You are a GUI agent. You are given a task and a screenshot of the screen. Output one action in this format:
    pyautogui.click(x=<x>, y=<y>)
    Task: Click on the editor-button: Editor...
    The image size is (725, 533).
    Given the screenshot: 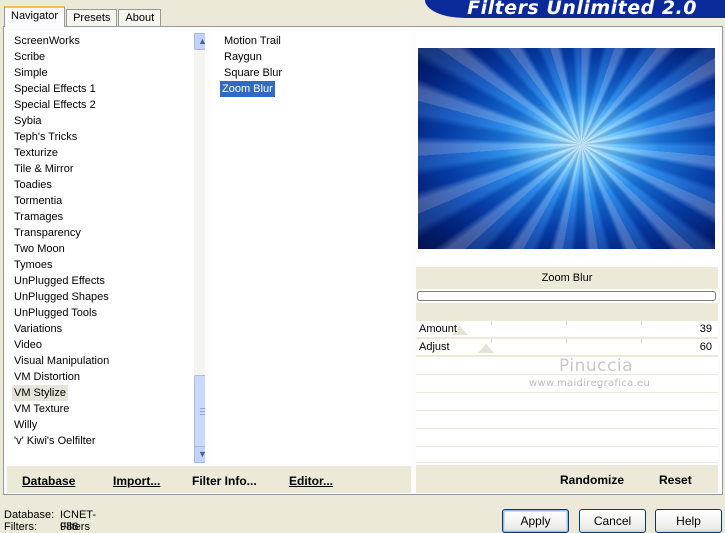 What is the action you would take?
    pyautogui.click(x=311, y=481)
    